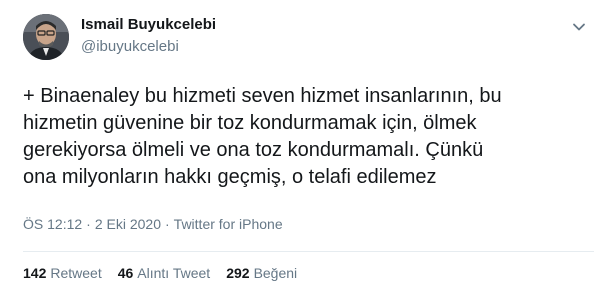 Image resolution: width=610 pixels, height=297 pixels. What do you see at coordinates (238, 273) in the screenshot?
I see `likes-count: 292` at bounding box center [238, 273].